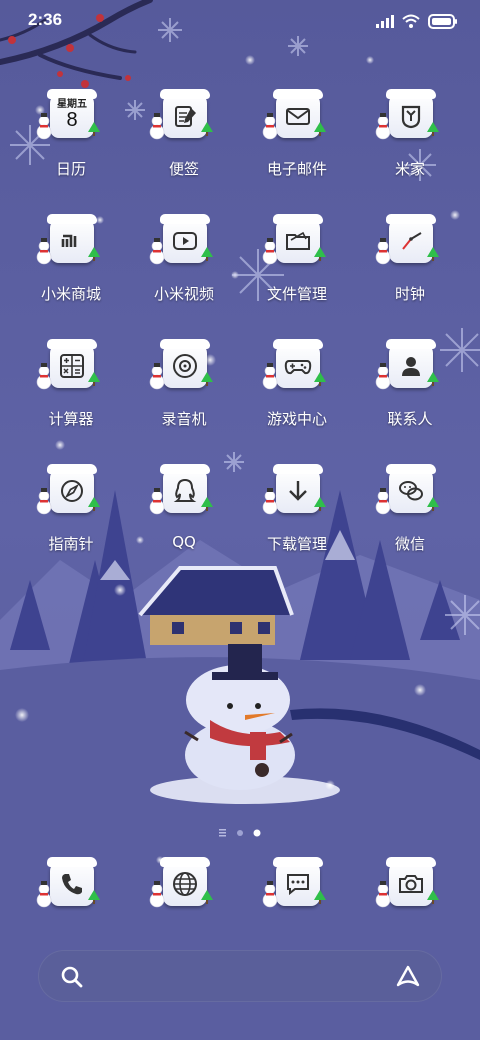  I want to click on wifi-icon, so click(411, 21).